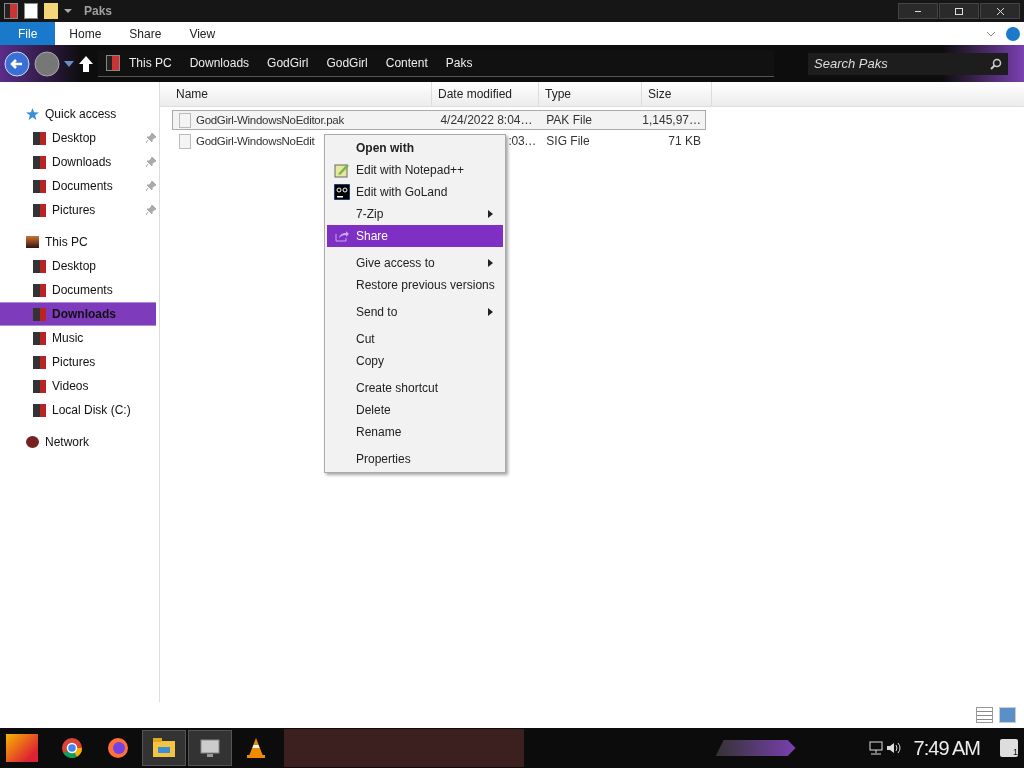  What do you see at coordinates (22, 748) in the screenshot?
I see `start-button` at bounding box center [22, 748].